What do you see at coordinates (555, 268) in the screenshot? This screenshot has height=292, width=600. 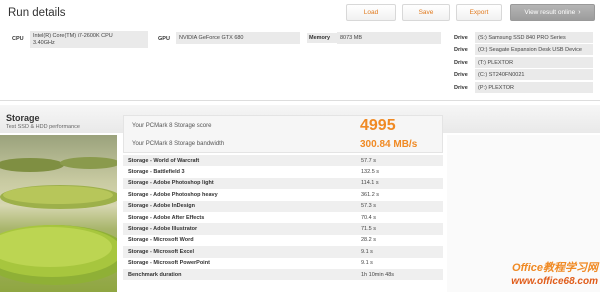 I see `watermark-title: Office教程学习网` at bounding box center [555, 268].